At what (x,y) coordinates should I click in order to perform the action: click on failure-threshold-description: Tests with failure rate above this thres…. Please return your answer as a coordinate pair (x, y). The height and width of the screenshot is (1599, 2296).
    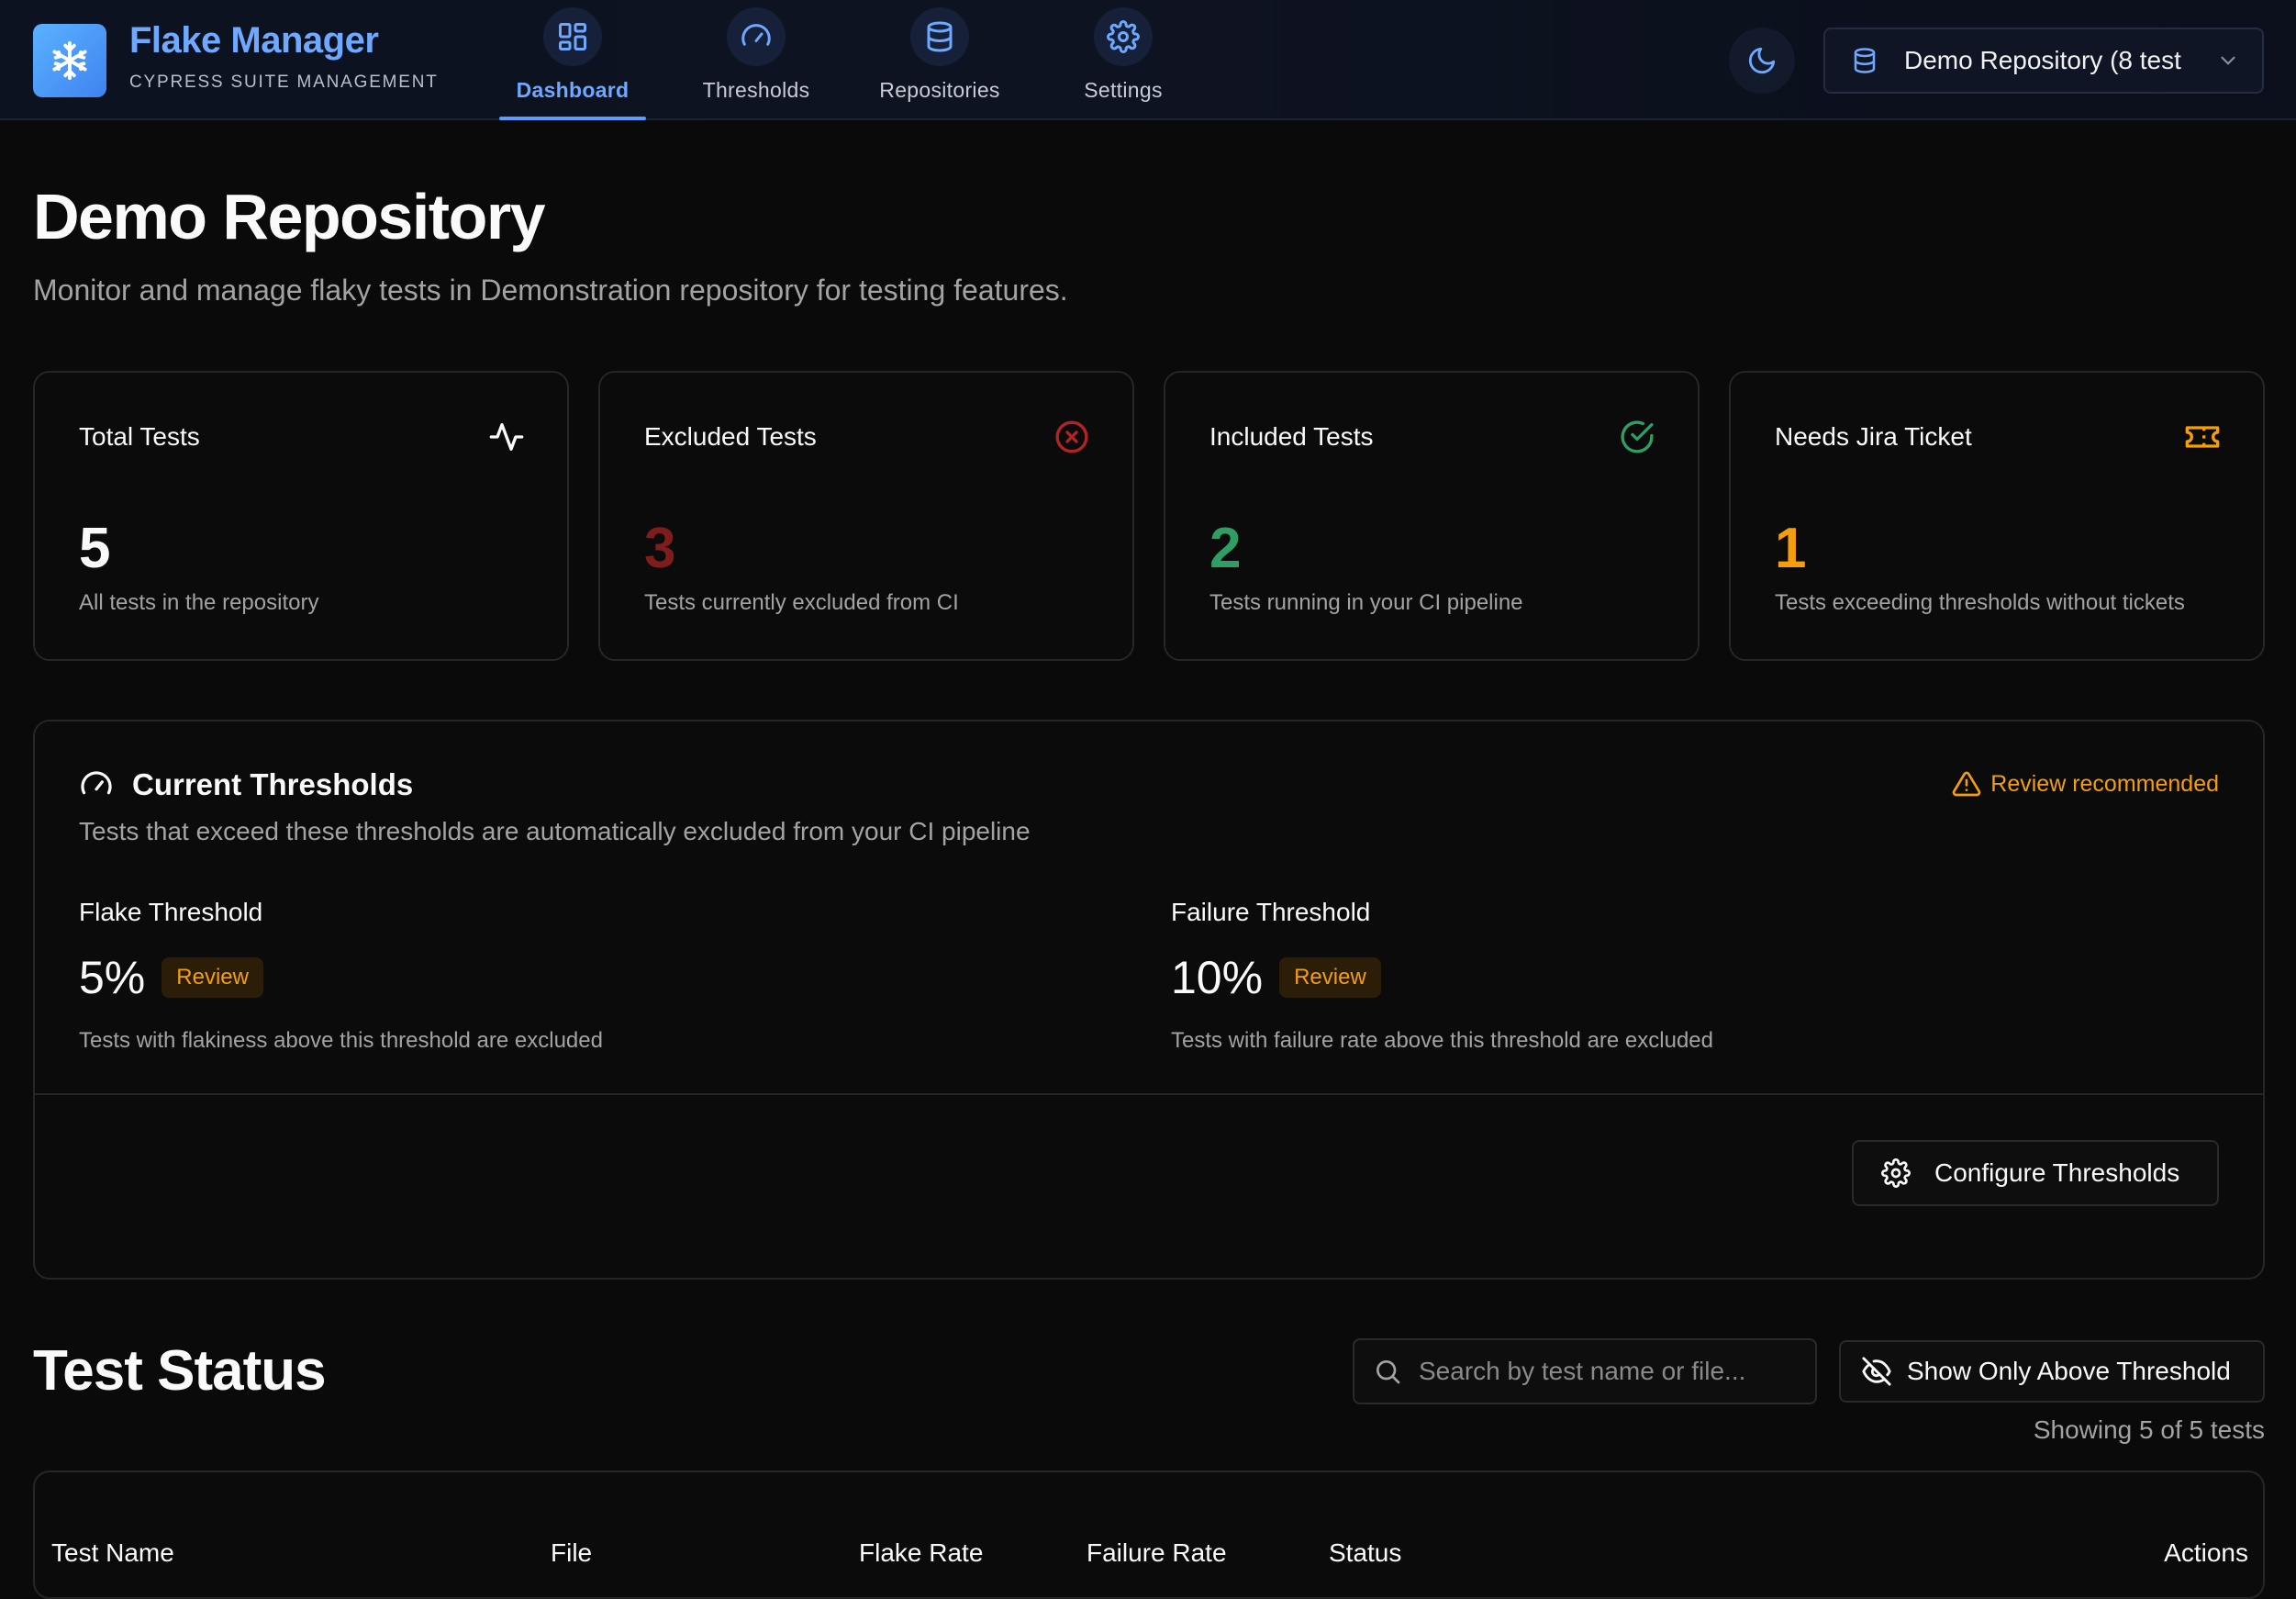
    Looking at the image, I should click on (1442, 1040).